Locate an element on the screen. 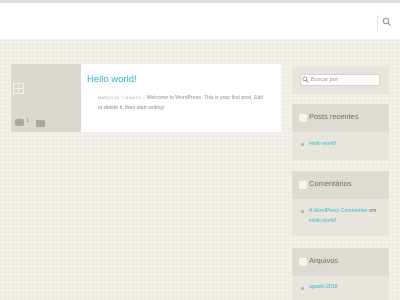 The image size is (400, 300). archive-icon is located at coordinates (303, 262).